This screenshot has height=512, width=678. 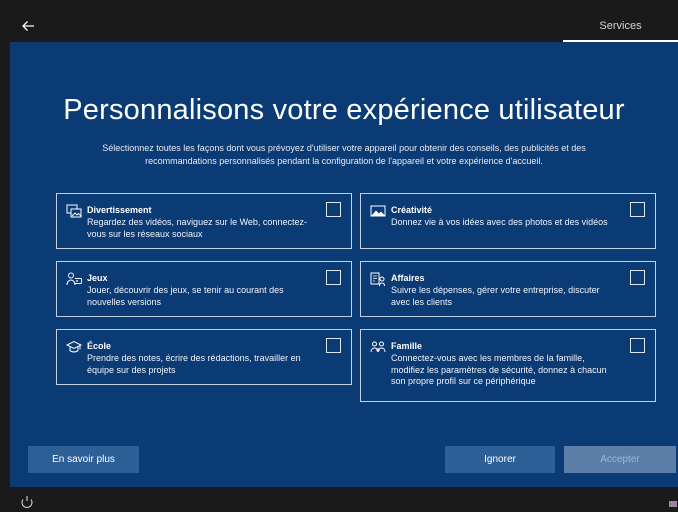 What do you see at coordinates (74, 279) in the screenshot?
I see `gaming-icon` at bounding box center [74, 279].